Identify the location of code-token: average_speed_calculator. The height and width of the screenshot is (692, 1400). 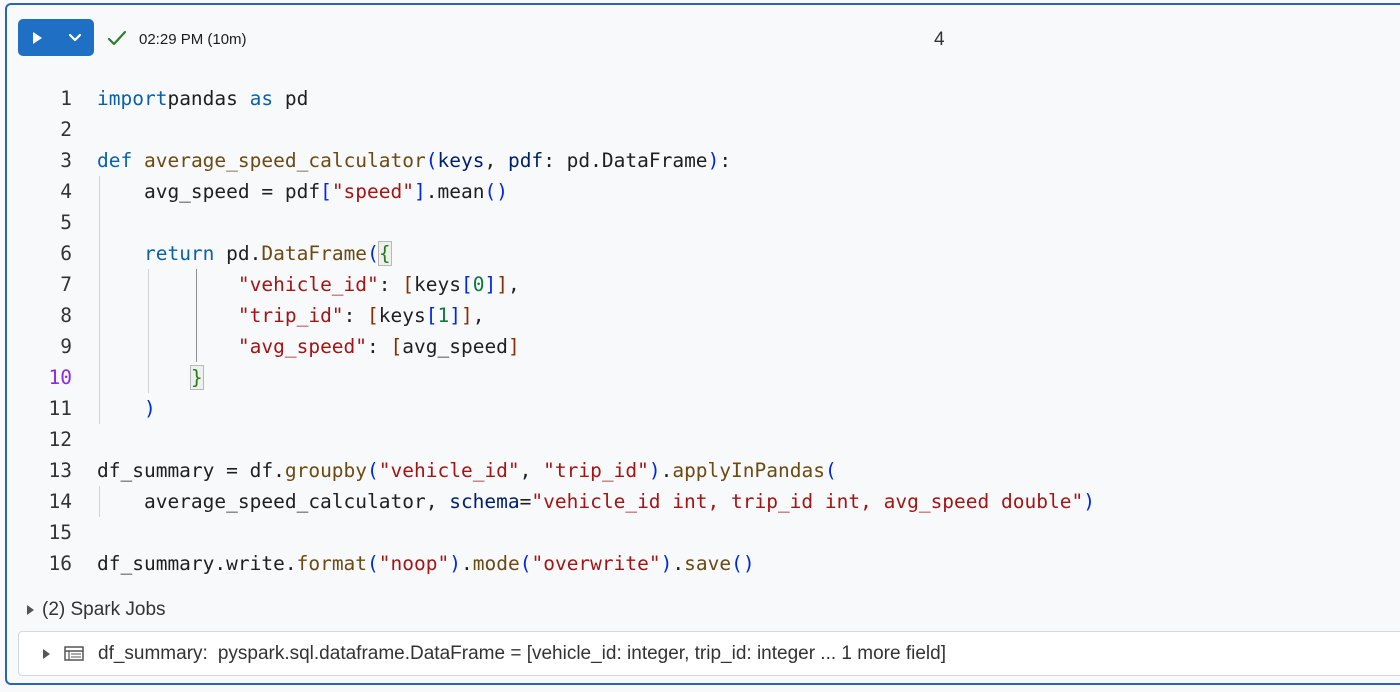
(284, 160).